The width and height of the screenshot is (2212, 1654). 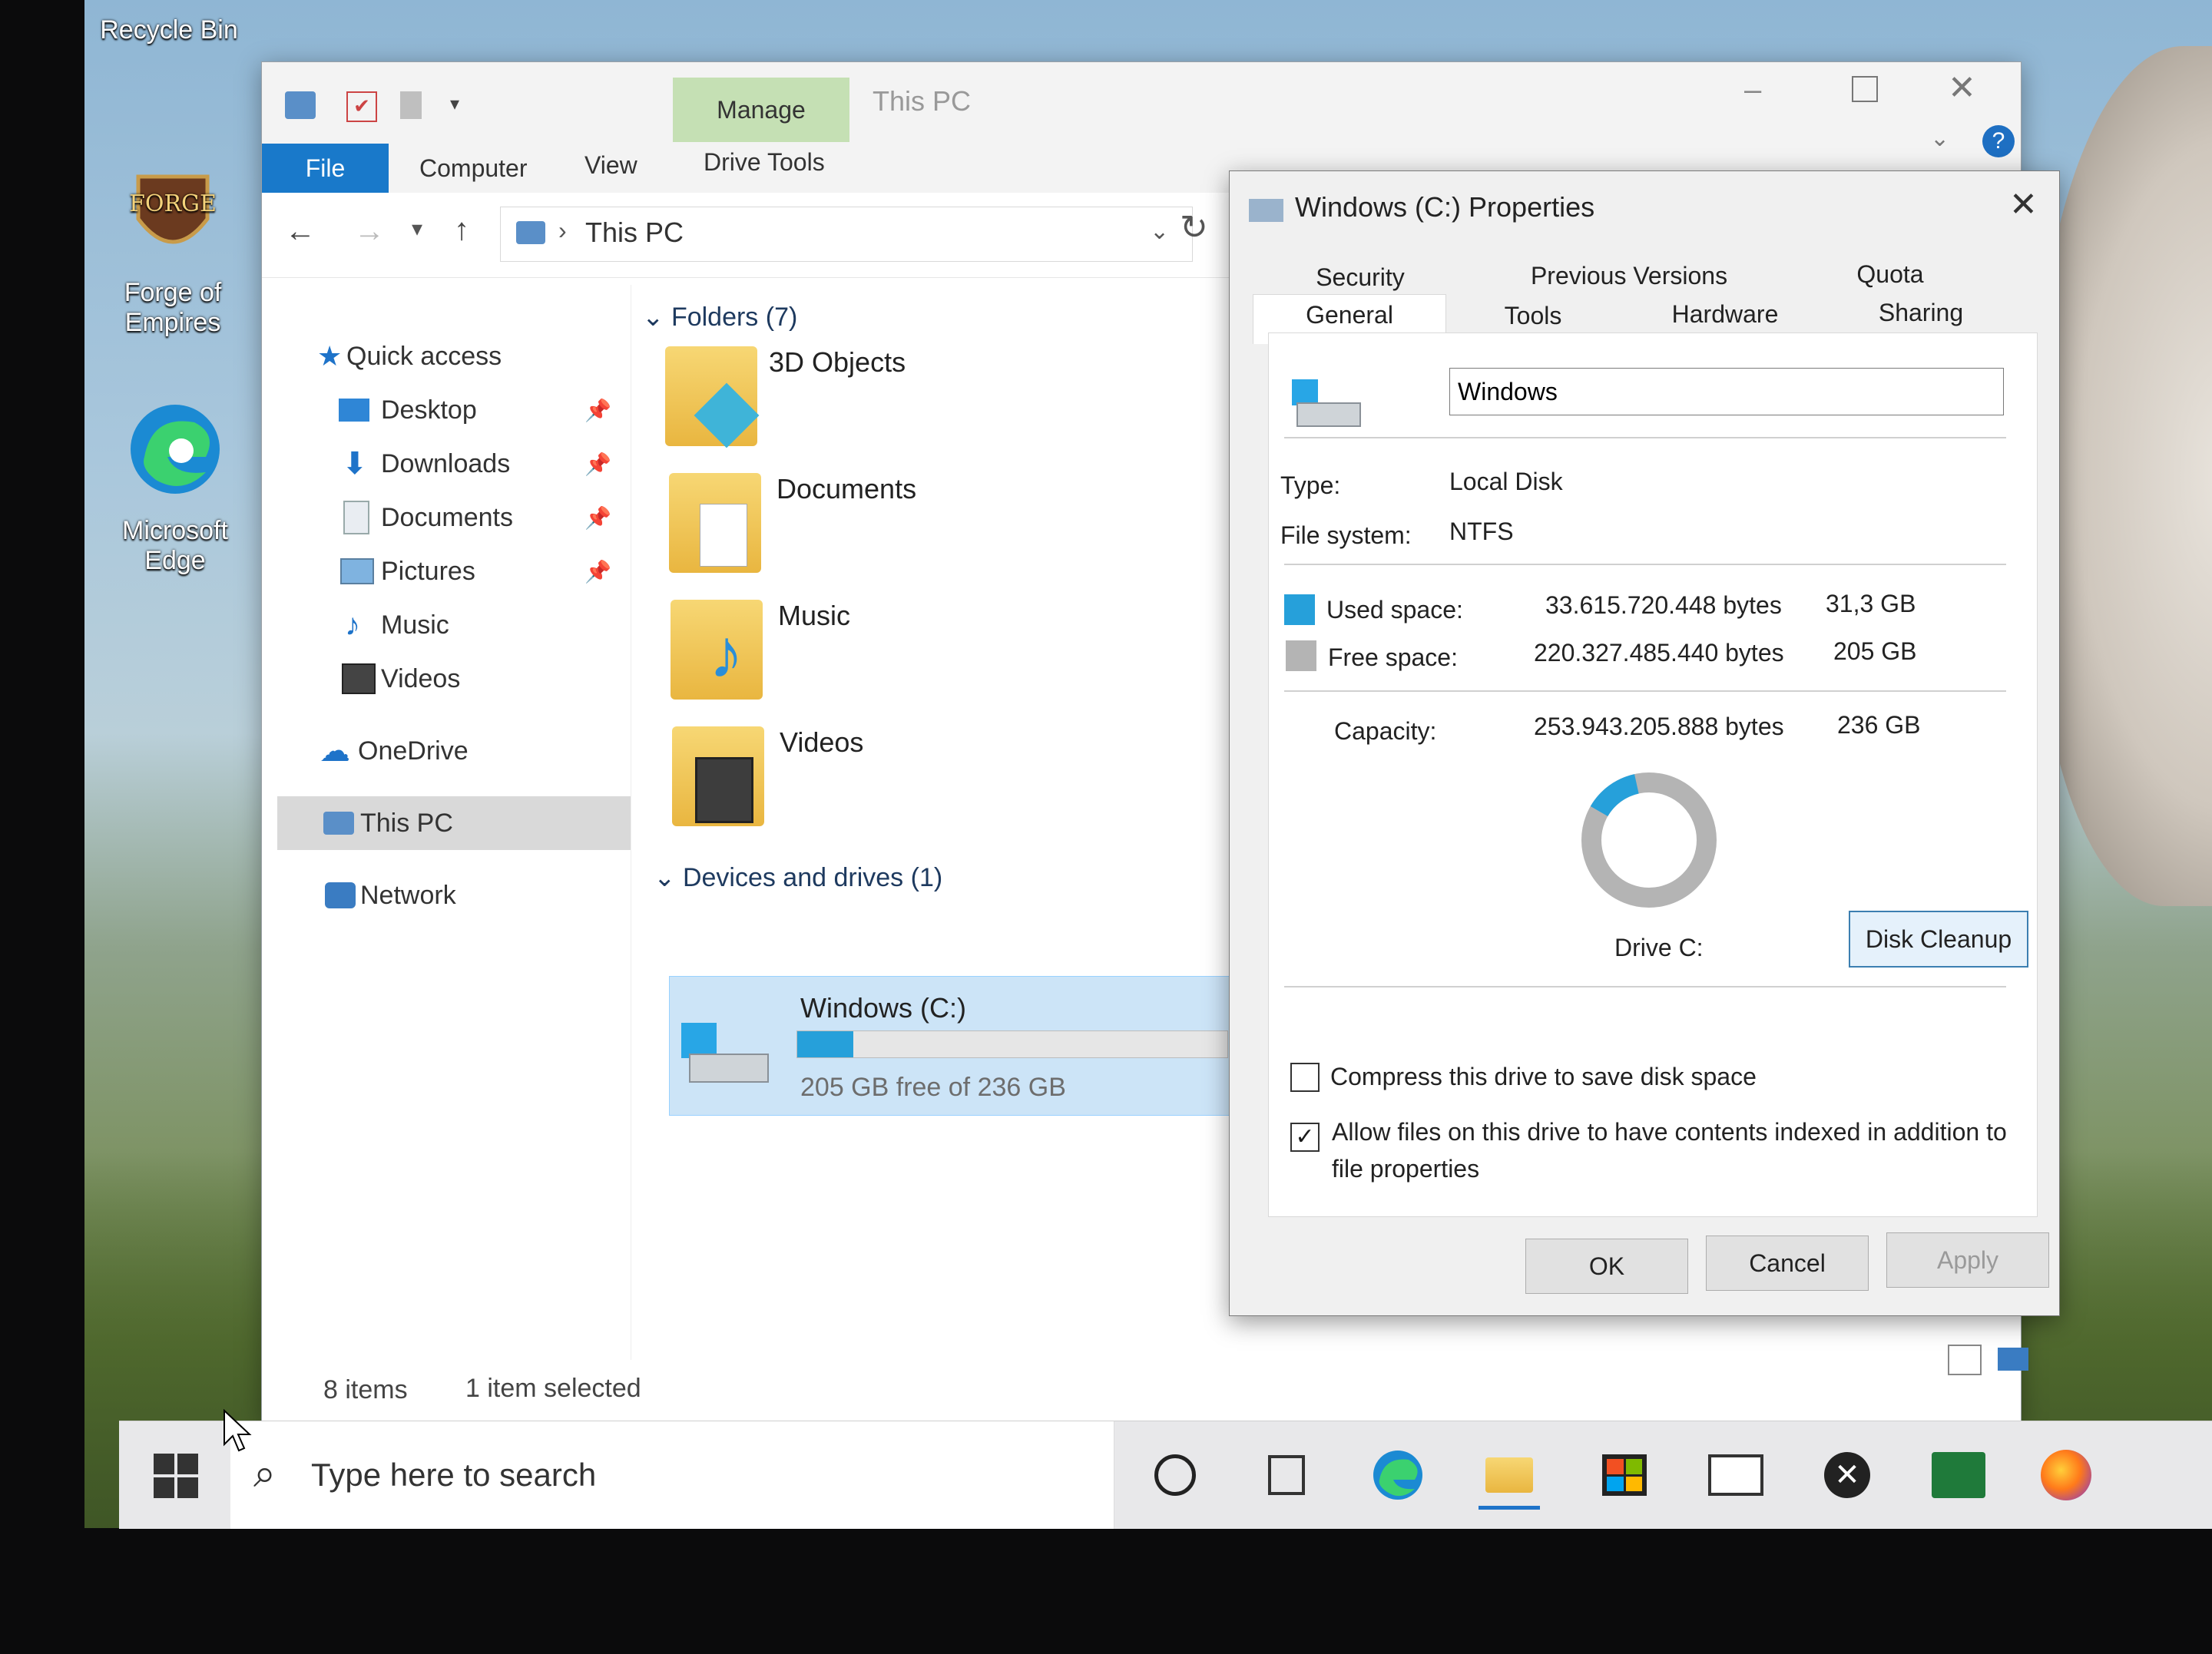 What do you see at coordinates (1305, 1077) in the screenshot?
I see `compress-checkbox` at bounding box center [1305, 1077].